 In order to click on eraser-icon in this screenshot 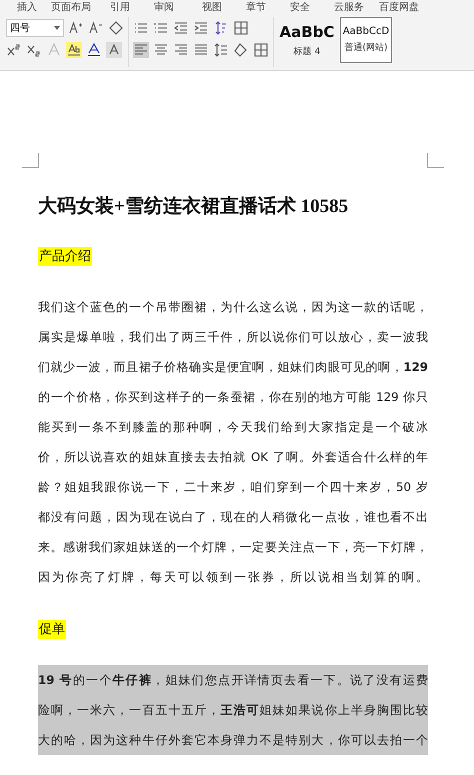, I will do `click(116, 28)`.